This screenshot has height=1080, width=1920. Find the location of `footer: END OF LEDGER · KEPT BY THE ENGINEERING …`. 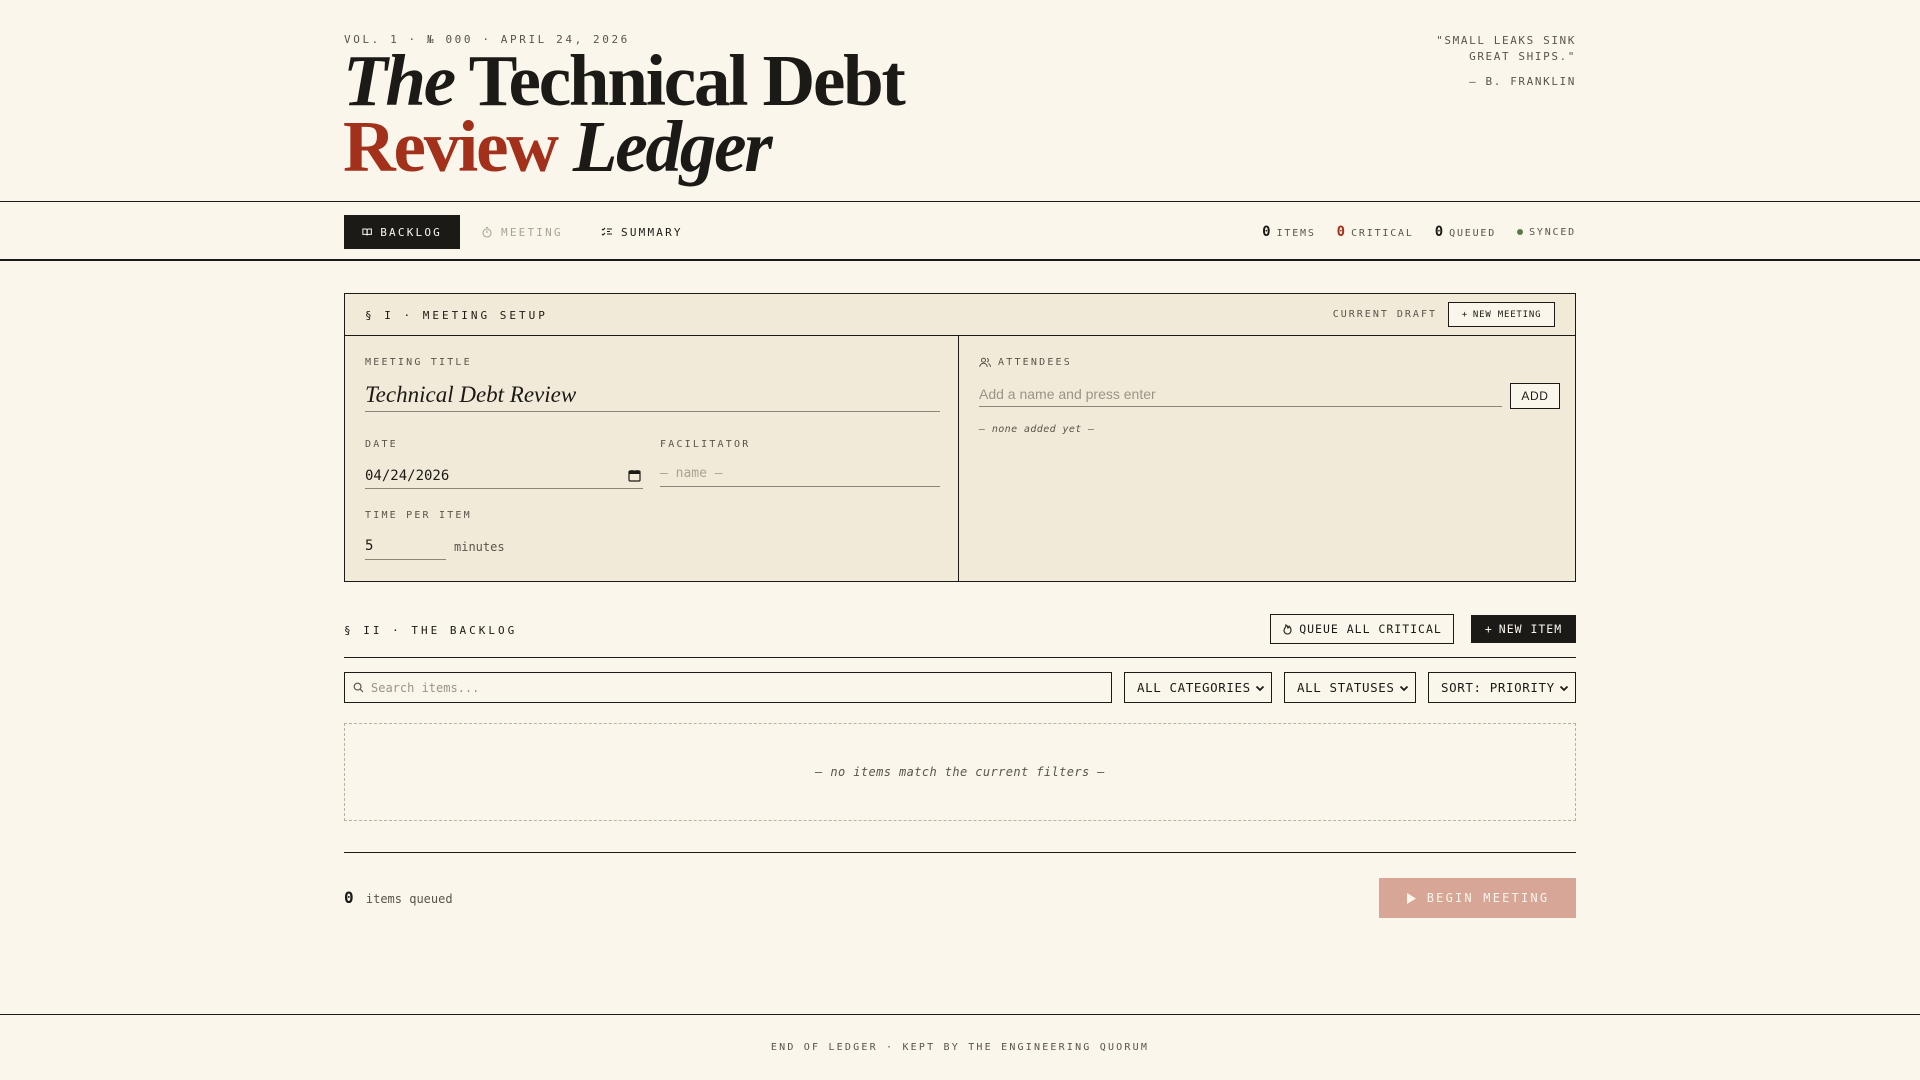

footer: END OF LEDGER · KEPT BY THE ENGINEERING … is located at coordinates (960, 1047).